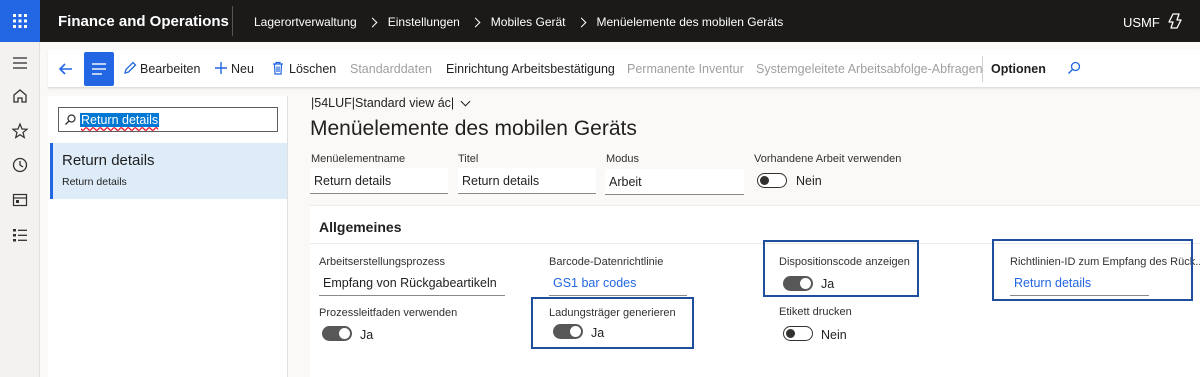 The width and height of the screenshot is (1200, 377). I want to click on list-lines-icon, so click(99, 69).